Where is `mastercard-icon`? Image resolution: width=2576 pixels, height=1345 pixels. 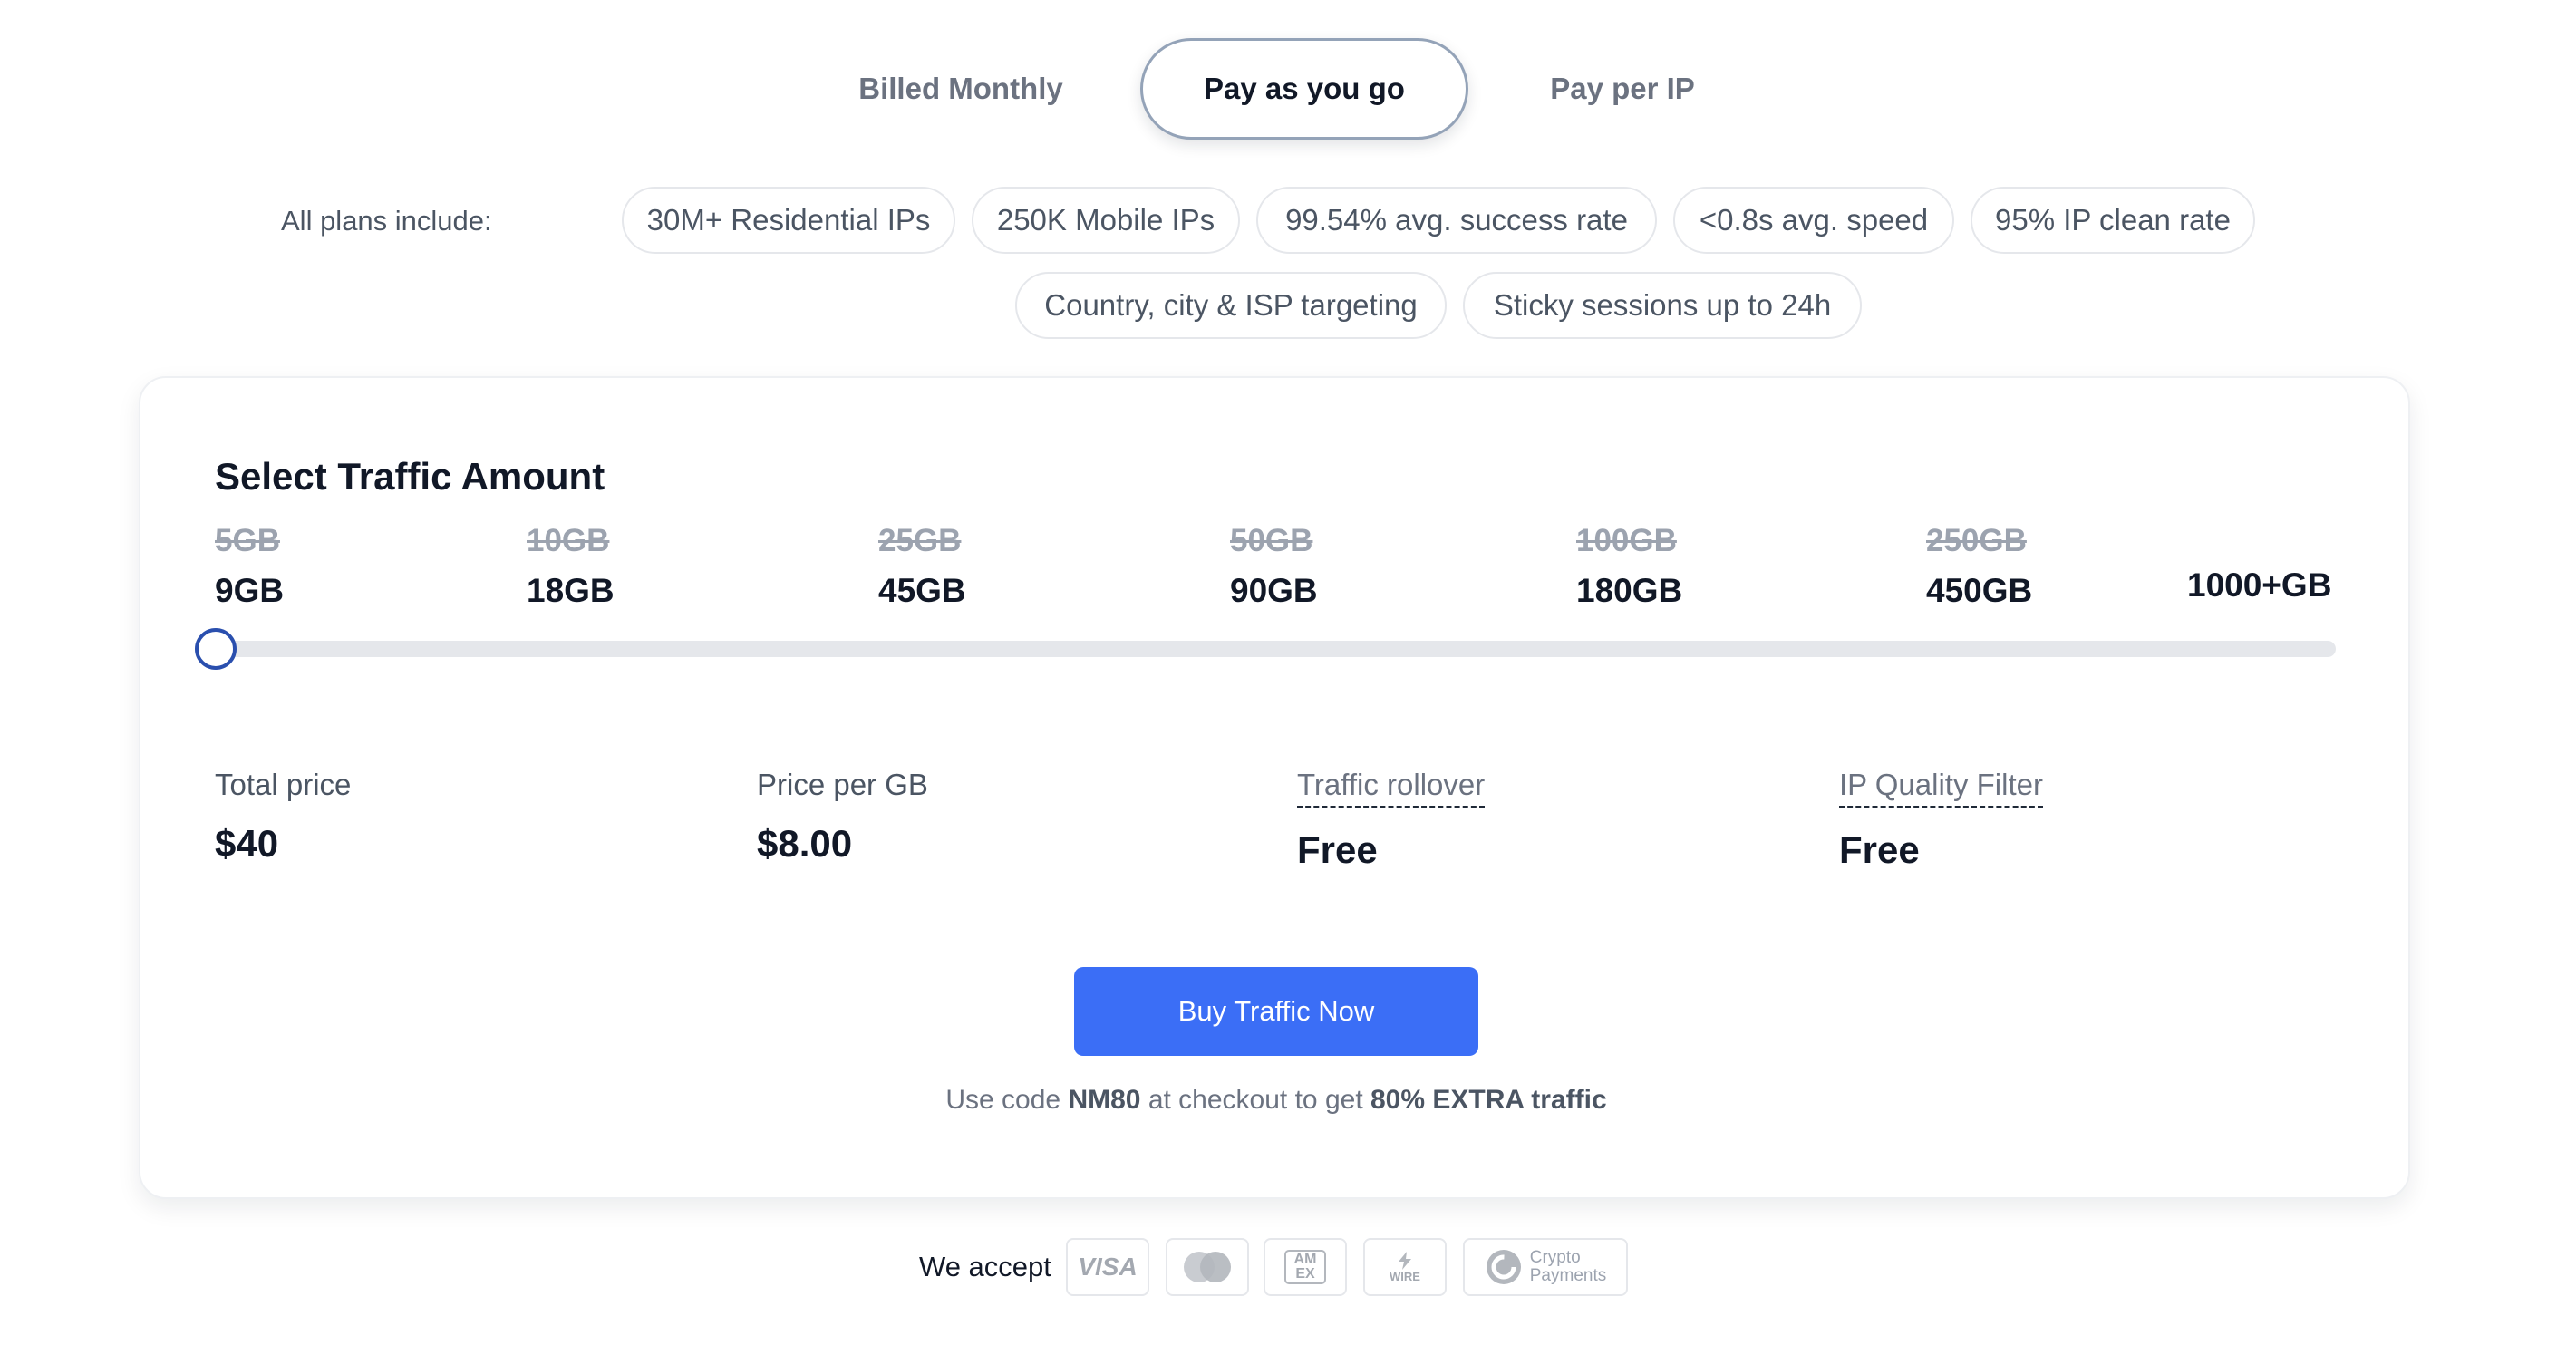
mastercard-icon is located at coordinates (1207, 1267).